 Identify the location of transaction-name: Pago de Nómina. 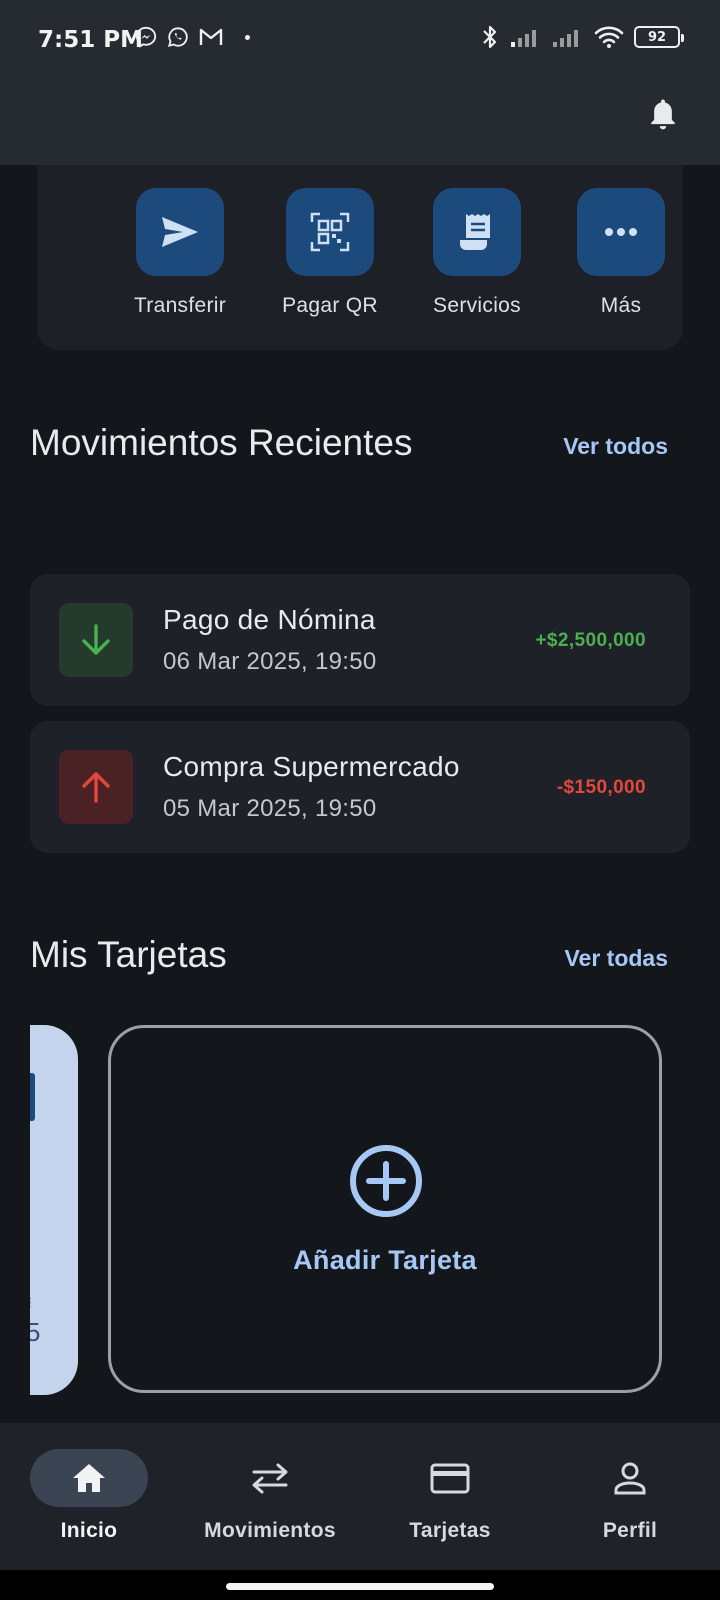
(269, 619).